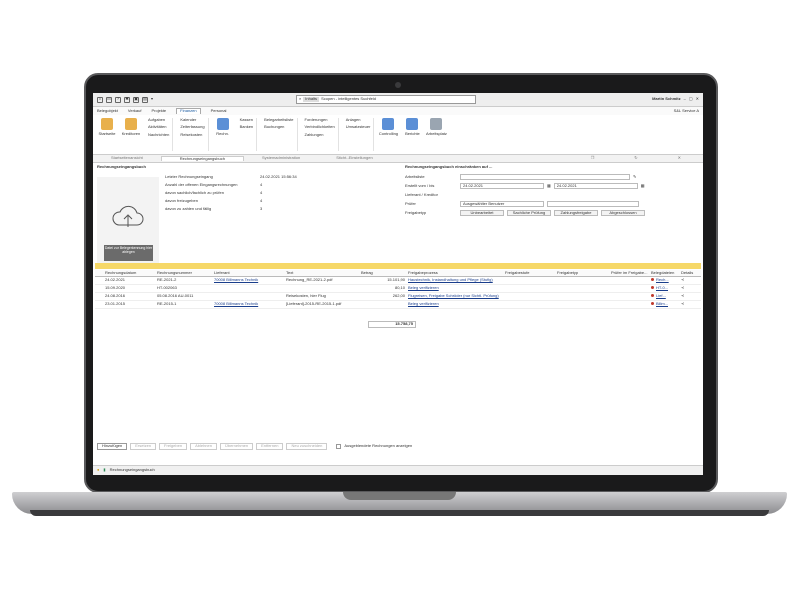  What do you see at coordinates (185, 272) in the screenshot?
I see `column-header: Rechnungsnummer` at bounding box center [185, 272].